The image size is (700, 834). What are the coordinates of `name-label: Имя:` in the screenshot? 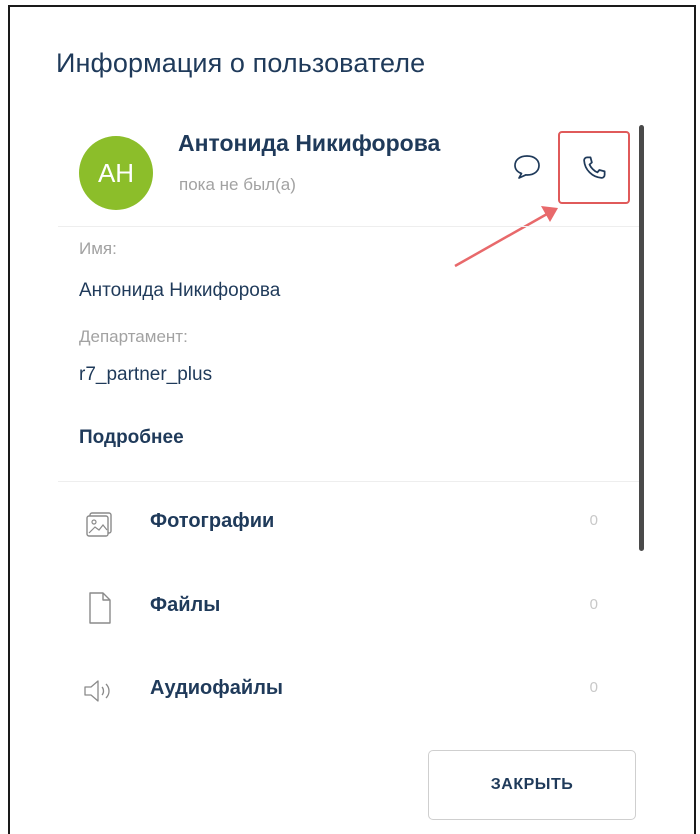 It's located at (98, 248).